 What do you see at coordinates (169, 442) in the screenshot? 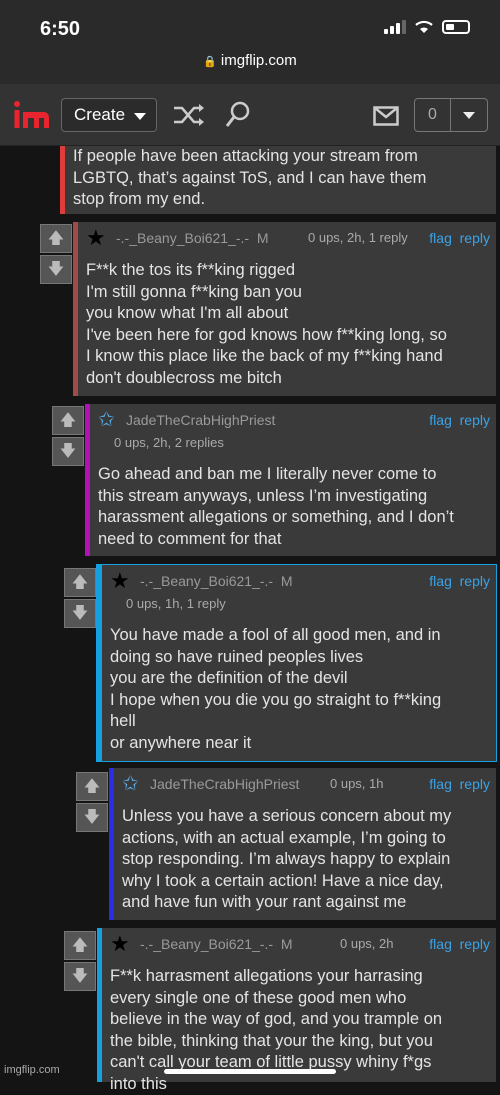
I see `comment-meta: 0 ups, 2h, 2 replies` at bounding box center [169, 442].